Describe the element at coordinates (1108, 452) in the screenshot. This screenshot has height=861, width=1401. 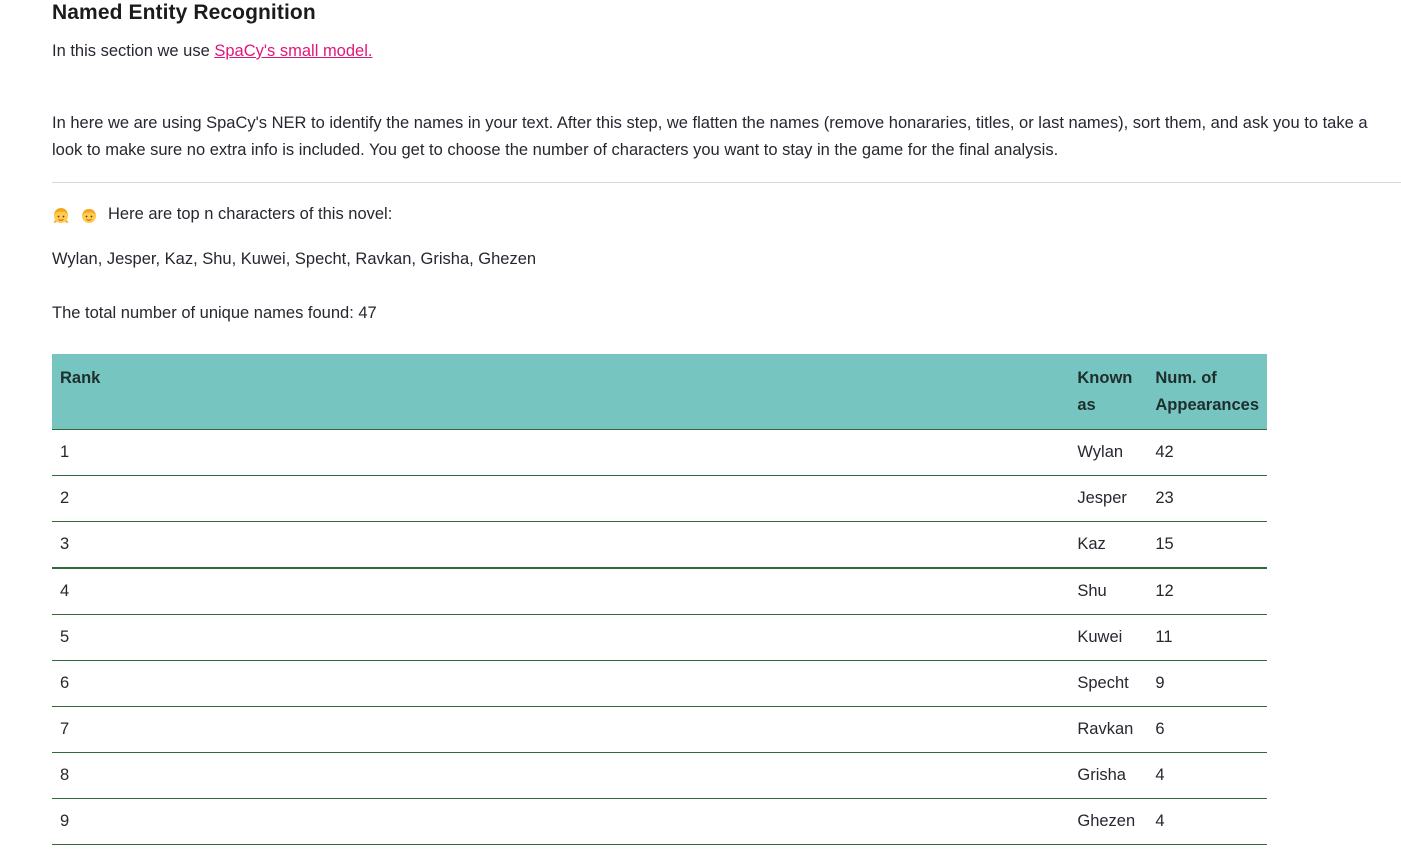
I see `name-cell: Wylan` at that location.